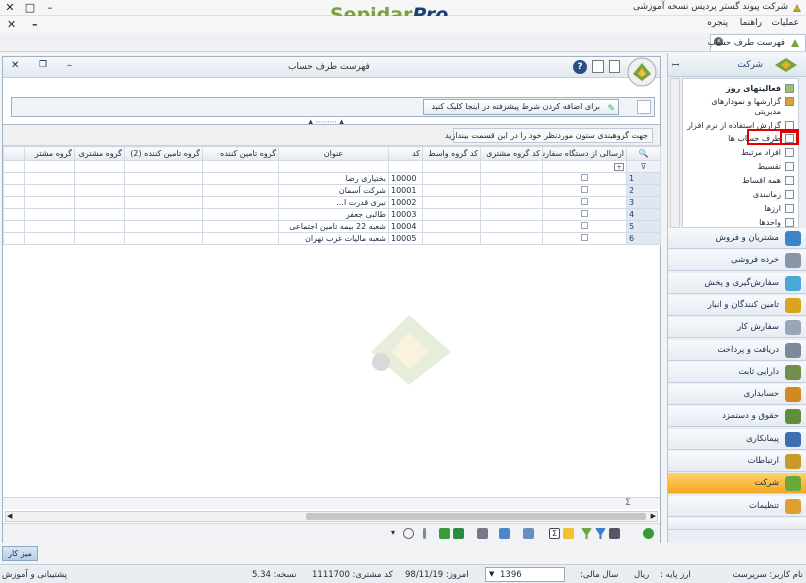 The height and width of the screenshot is (583, 806). I want to click on nav-module-4: تامین کنندگان و انبار, so click(737, 305).